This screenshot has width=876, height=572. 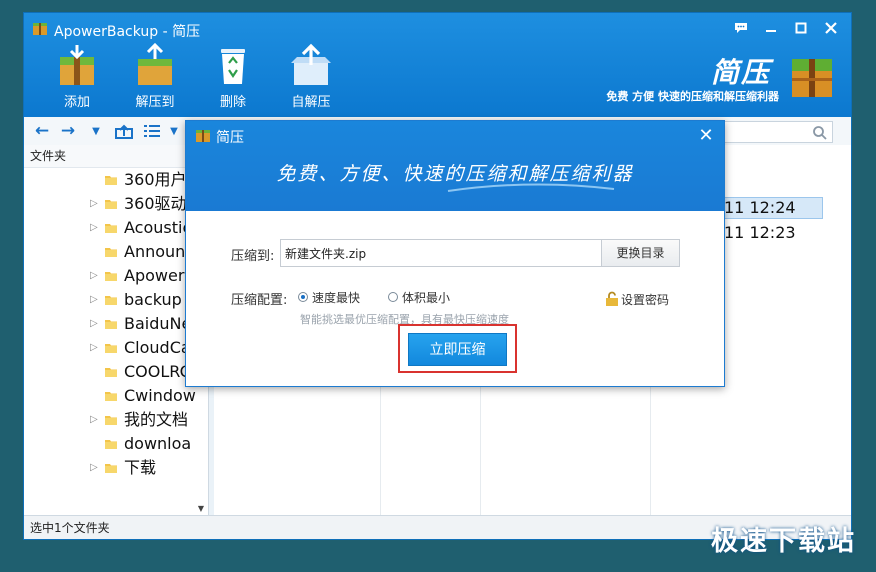 I want to click on file-date-1: 11 12:24, so click(x=760, y=207).